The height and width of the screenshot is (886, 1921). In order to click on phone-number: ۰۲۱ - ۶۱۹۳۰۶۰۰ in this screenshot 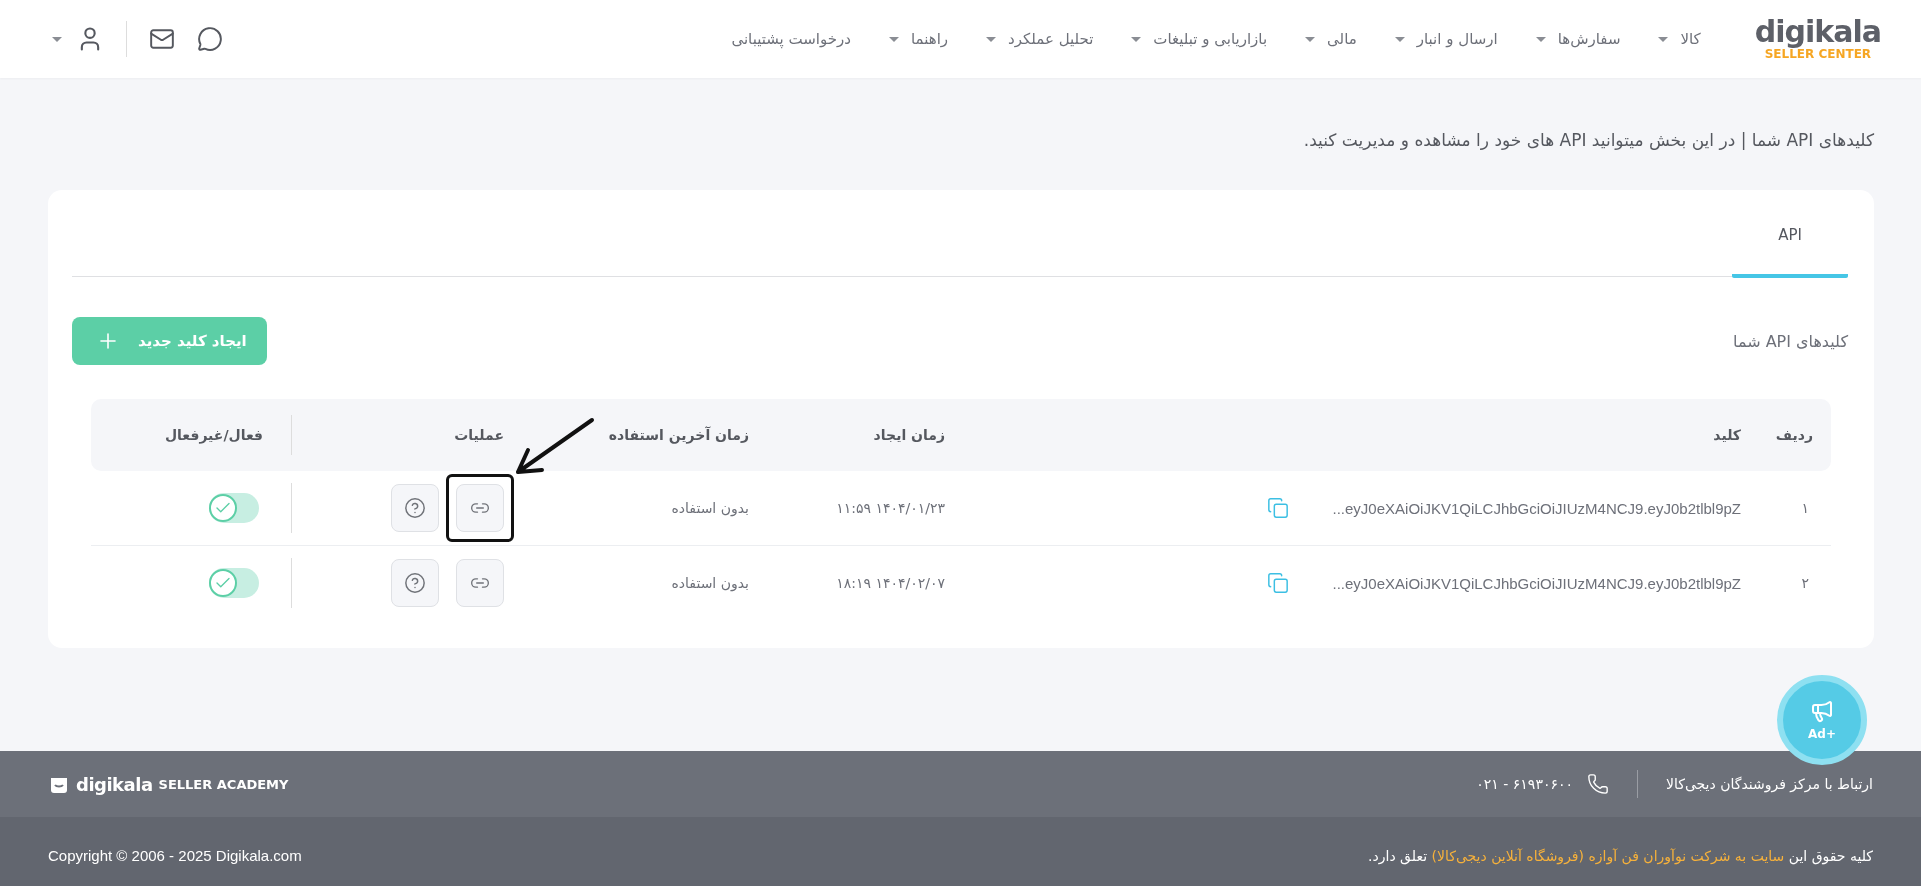, I will do `click(1524, 784)`.